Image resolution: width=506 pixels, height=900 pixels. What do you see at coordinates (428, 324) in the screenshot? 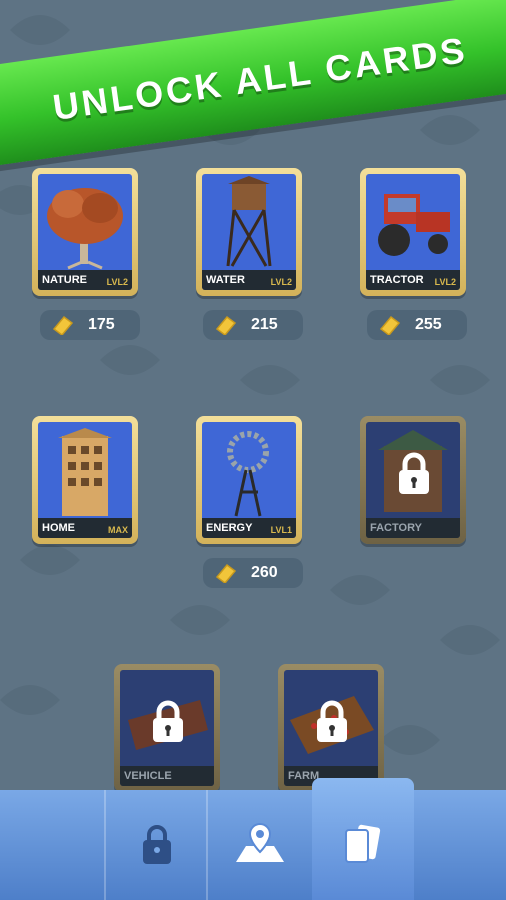
I see `price-value: 255` at bounding box center [428, 324].